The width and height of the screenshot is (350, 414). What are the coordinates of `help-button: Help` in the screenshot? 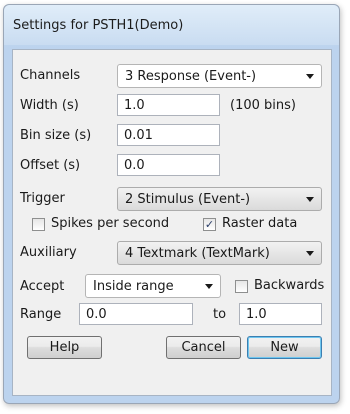 It's located at (64, 347).